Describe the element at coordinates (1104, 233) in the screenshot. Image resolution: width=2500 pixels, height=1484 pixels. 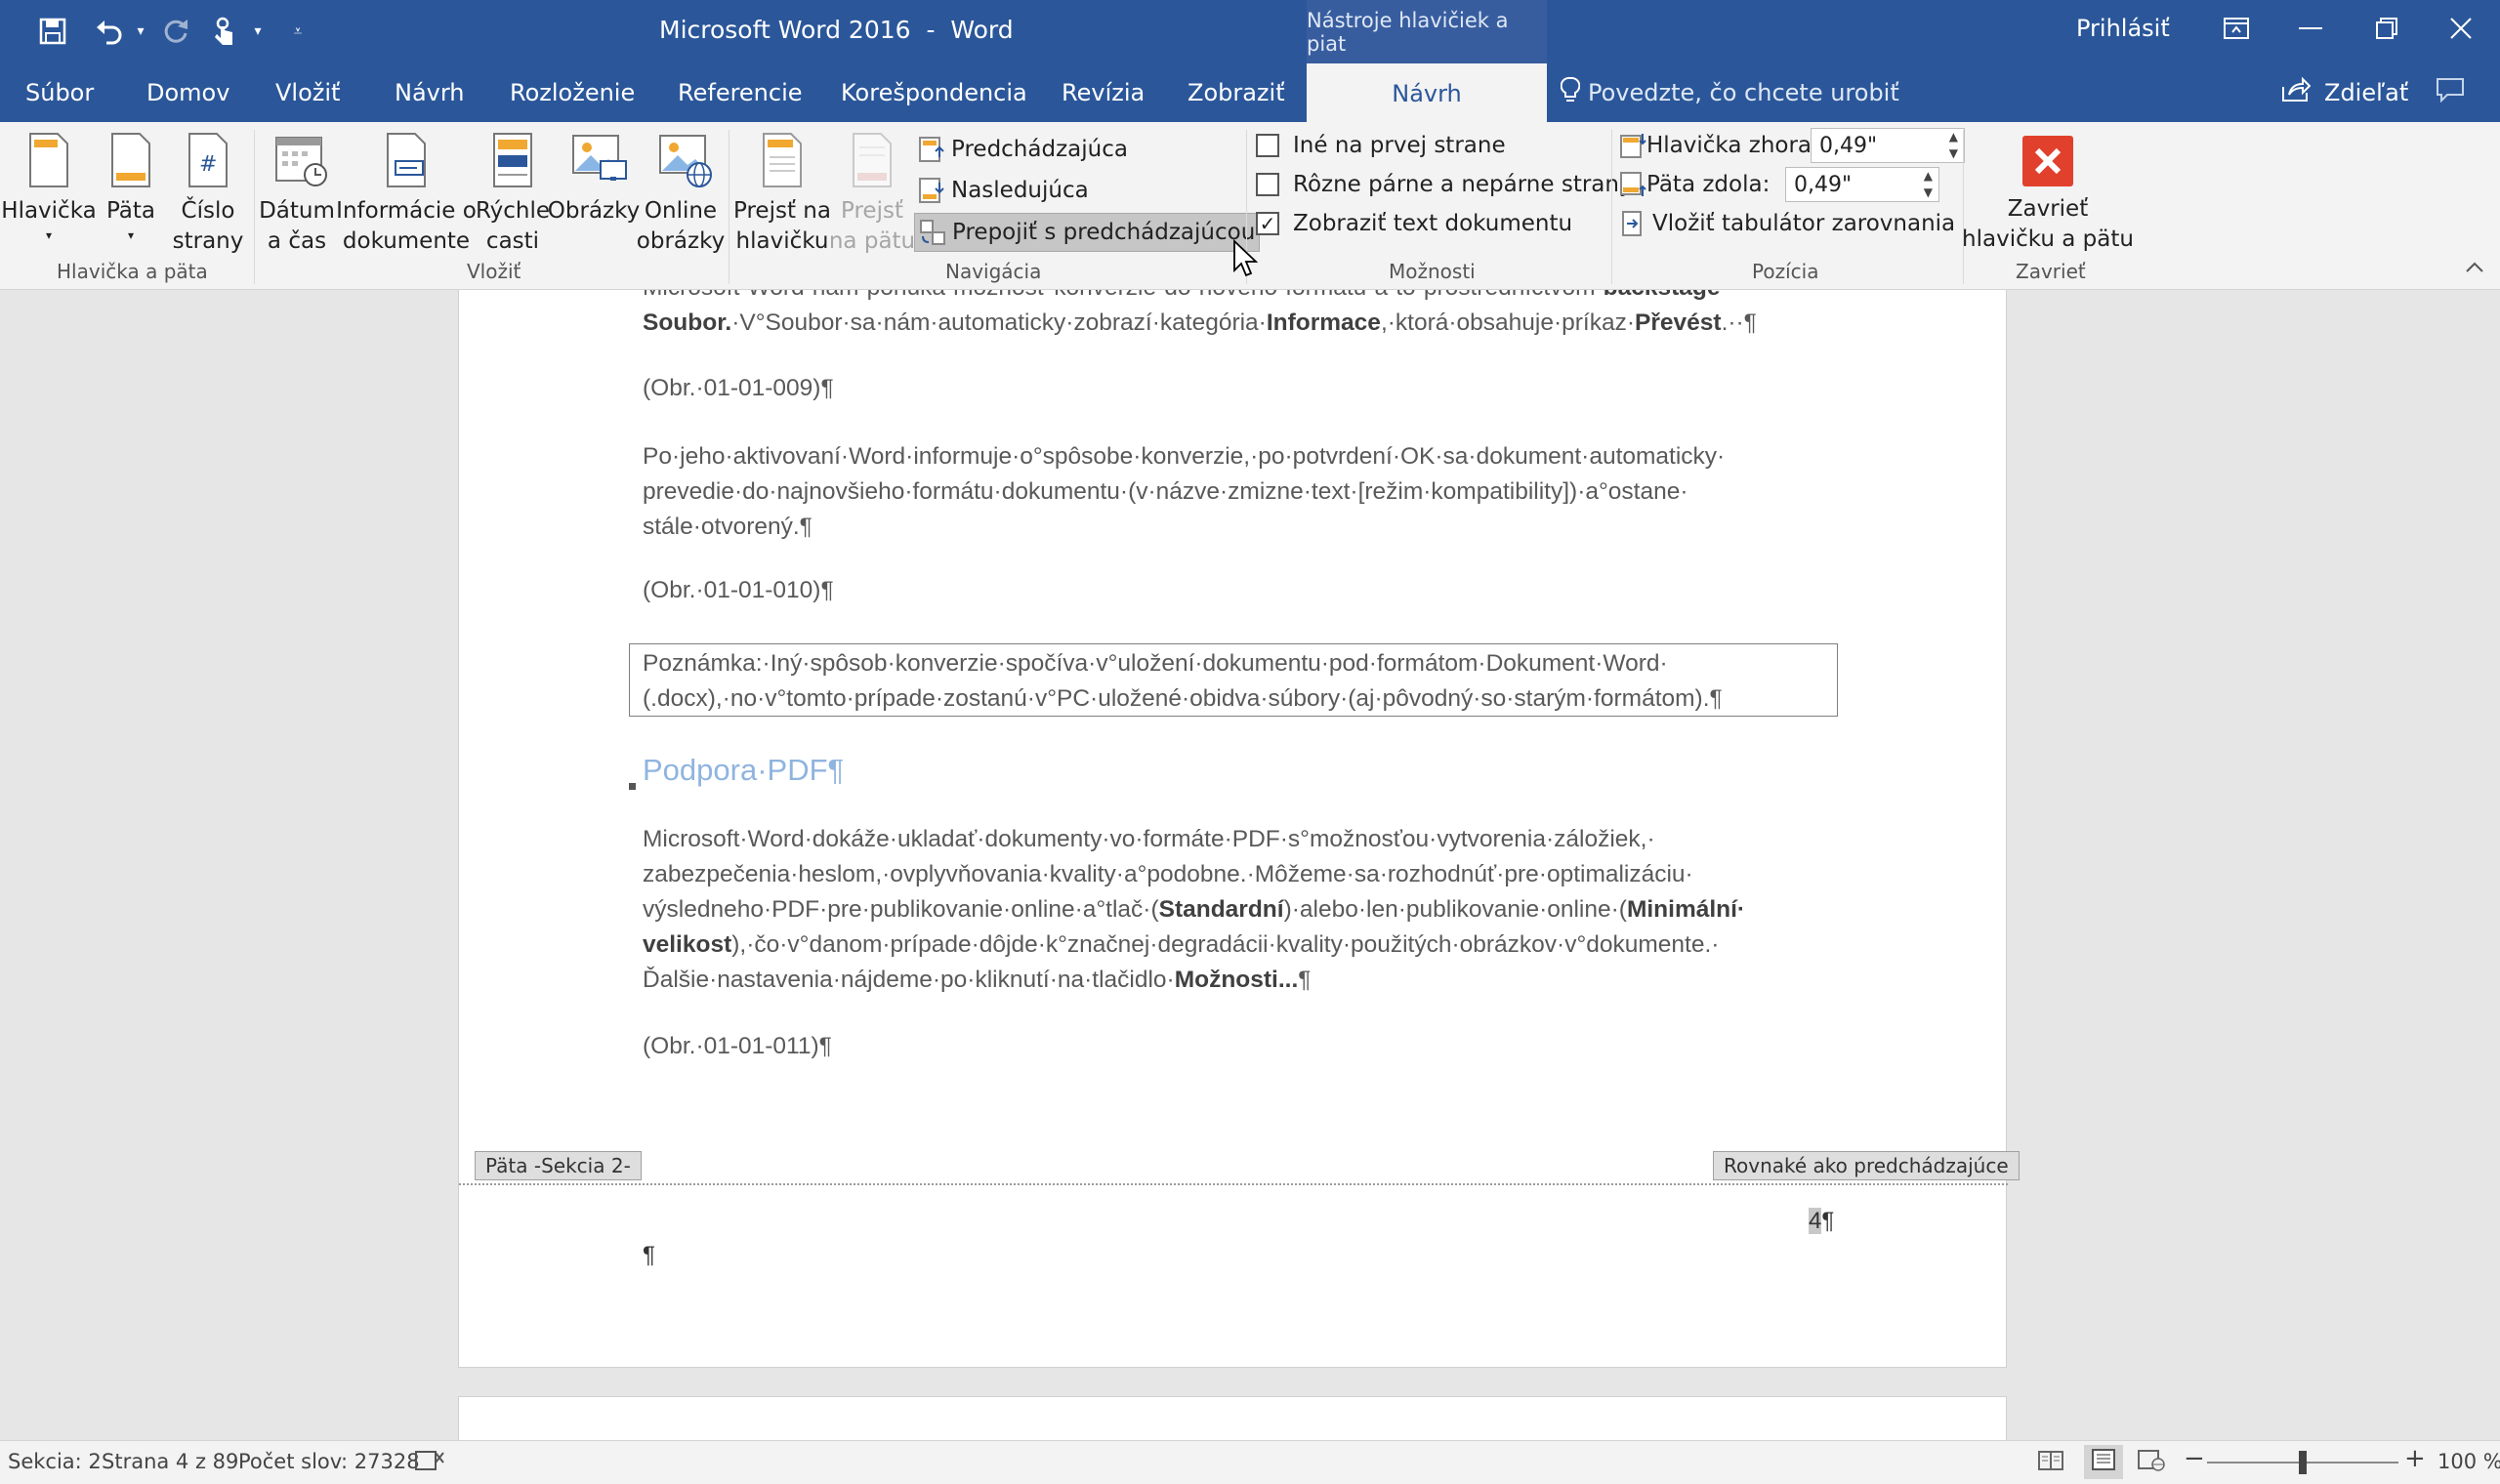
I see `link-previous-label: Prepojiť s predchádzajúcou` at that location.